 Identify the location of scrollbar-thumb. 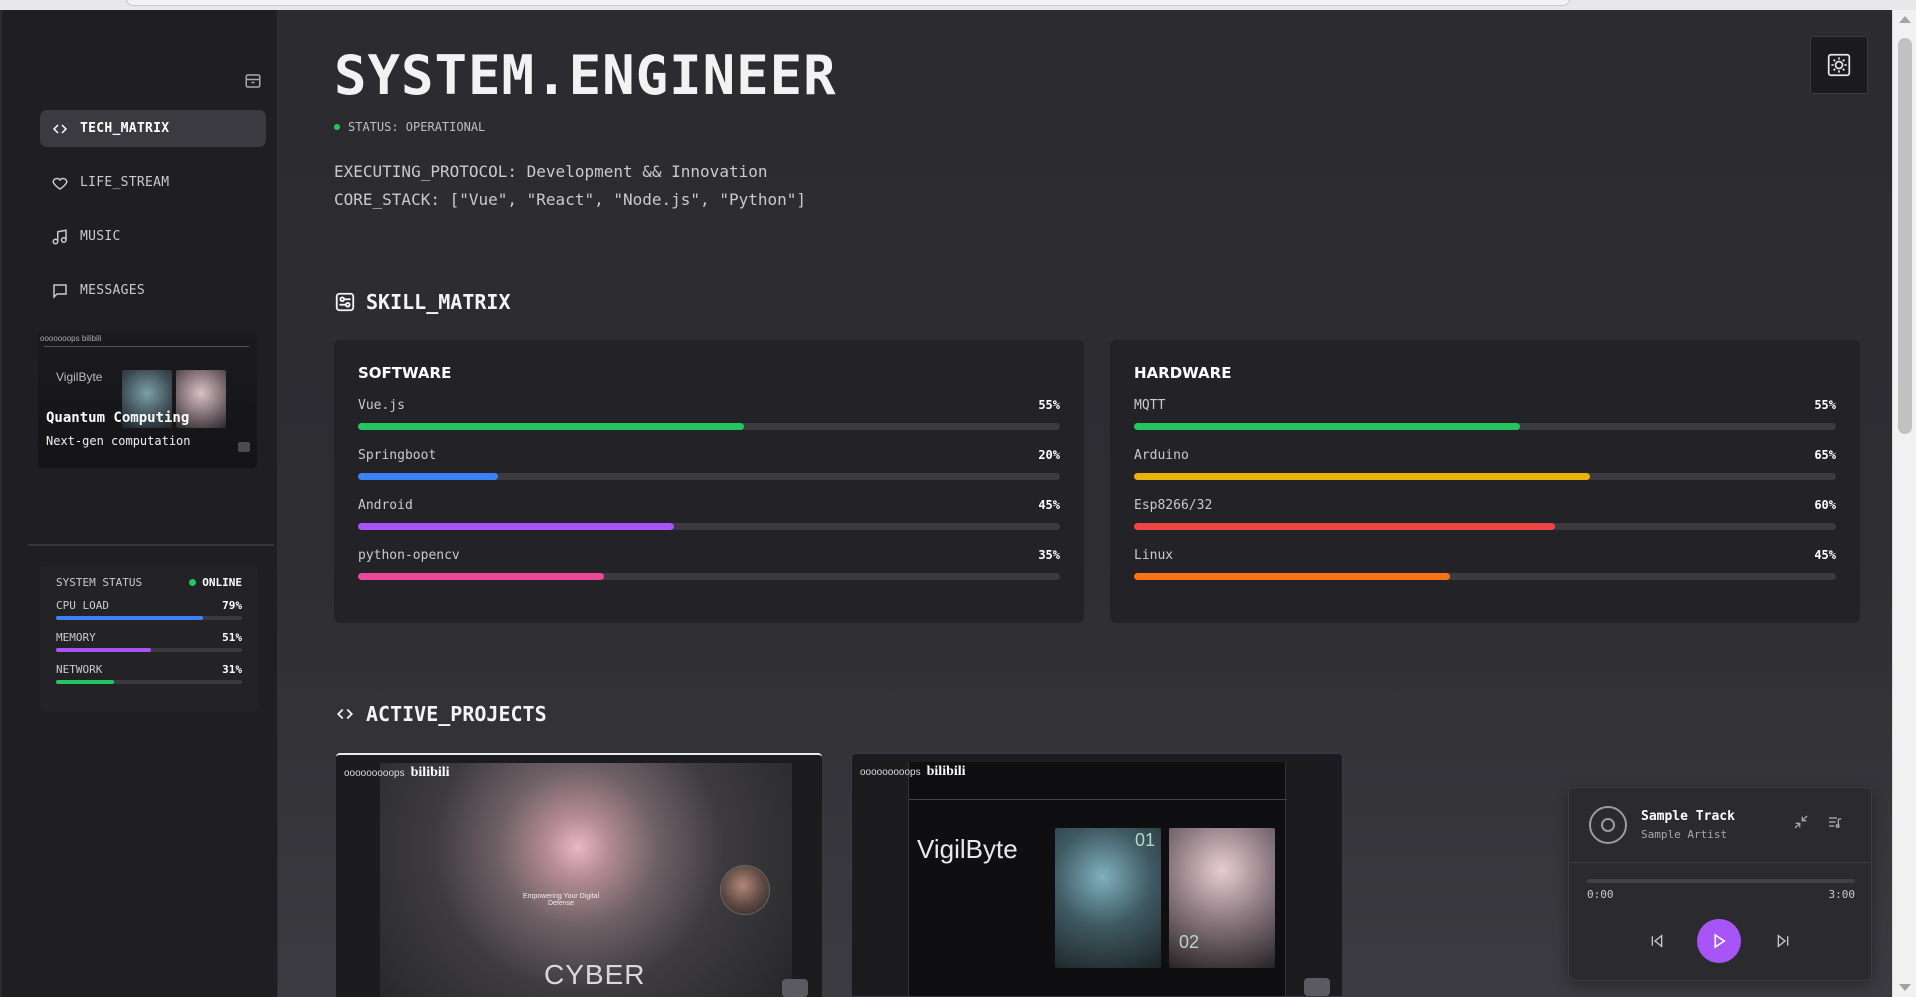
(1905, 236).